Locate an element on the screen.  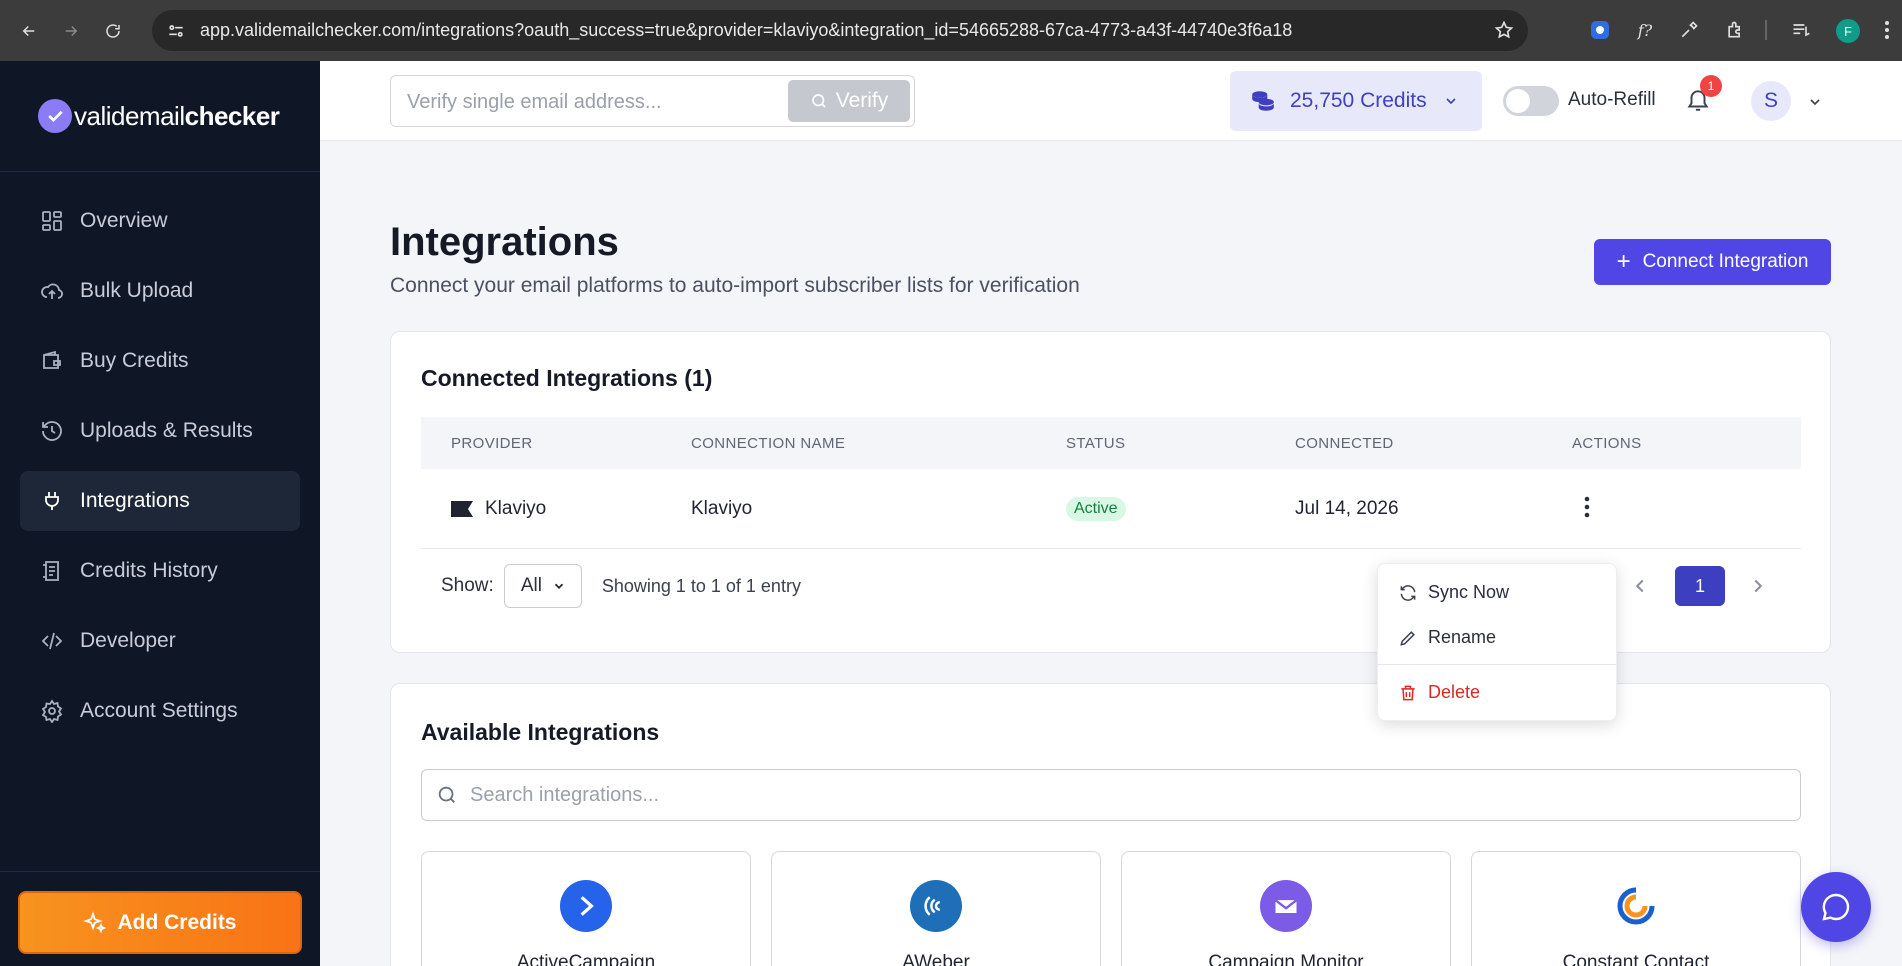
show-label: Show: is located at coordinates (467, 585).